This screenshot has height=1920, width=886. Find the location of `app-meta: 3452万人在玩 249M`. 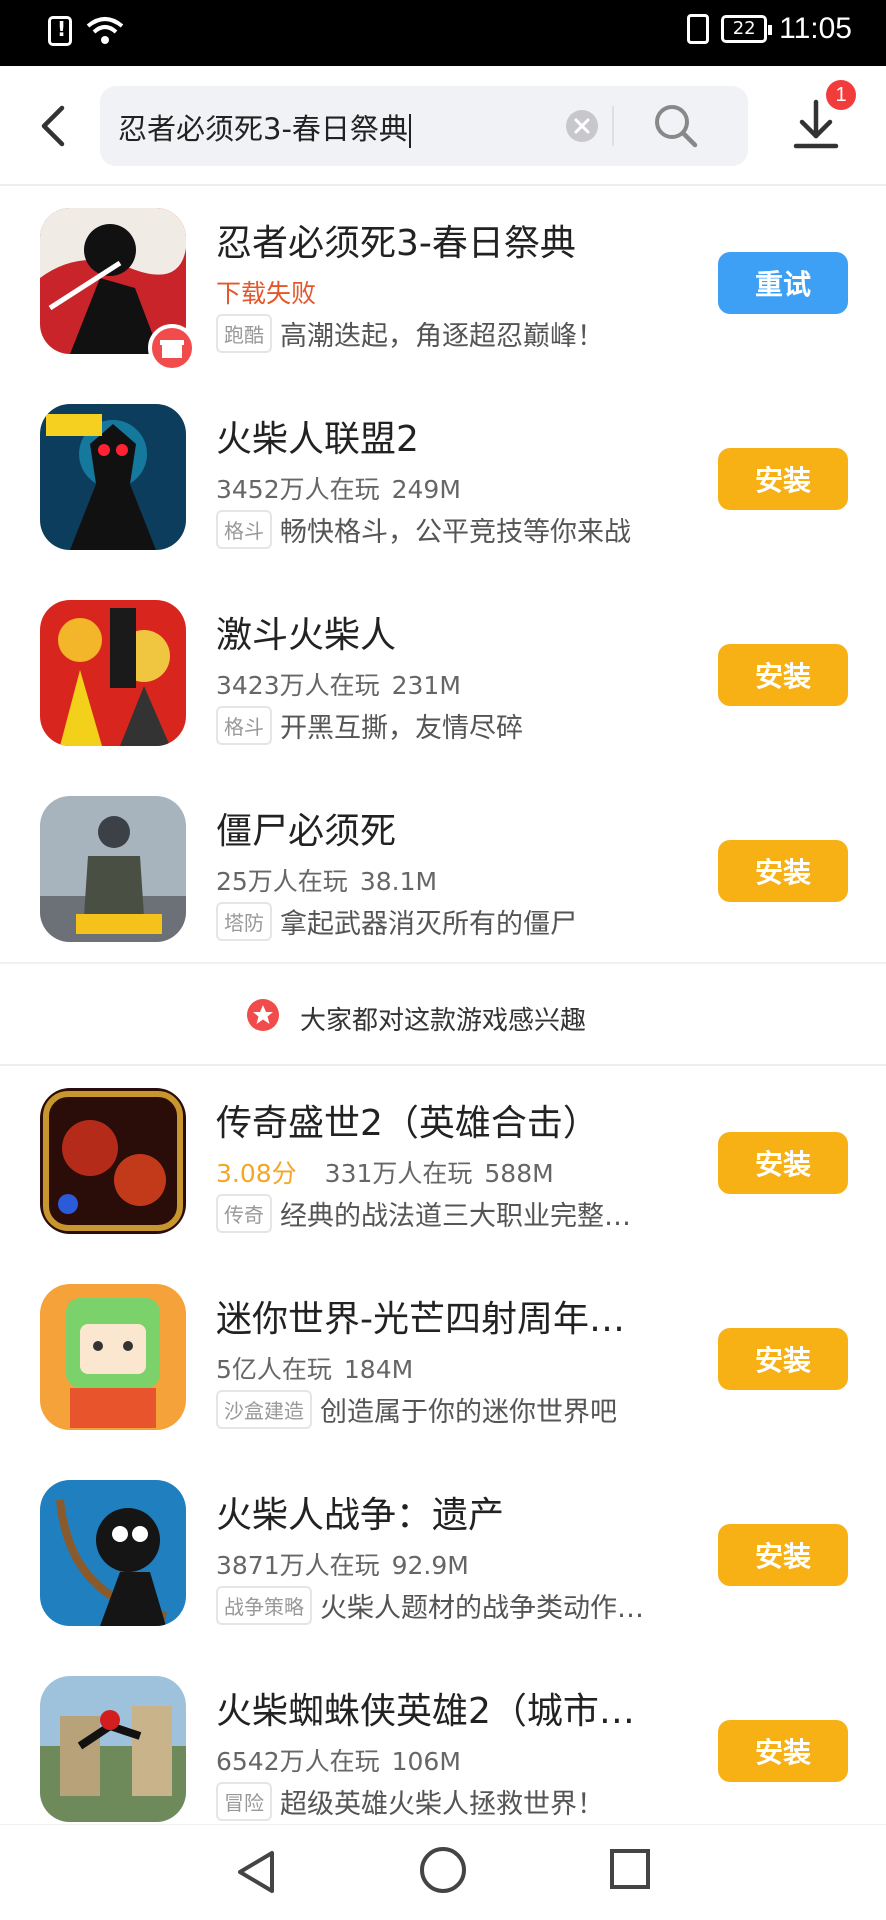

app-meta: 3452万人在玩 249M is located at coordinates (338, 488).